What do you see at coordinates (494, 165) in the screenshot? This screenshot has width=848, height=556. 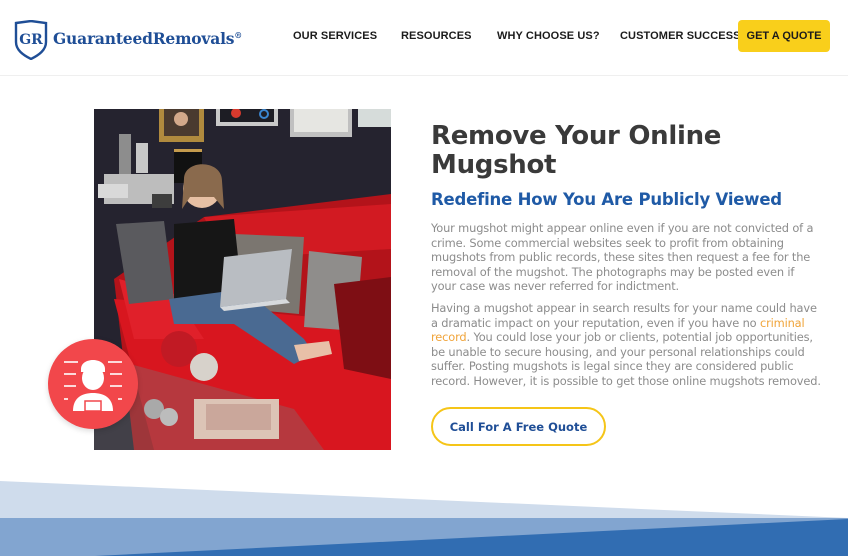 I see `title-line-2: Mugshot` at bounding box center [494, 165].